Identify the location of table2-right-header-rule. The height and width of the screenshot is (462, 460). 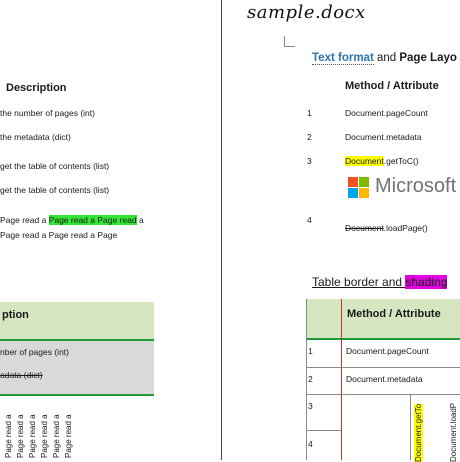
(383, 339).